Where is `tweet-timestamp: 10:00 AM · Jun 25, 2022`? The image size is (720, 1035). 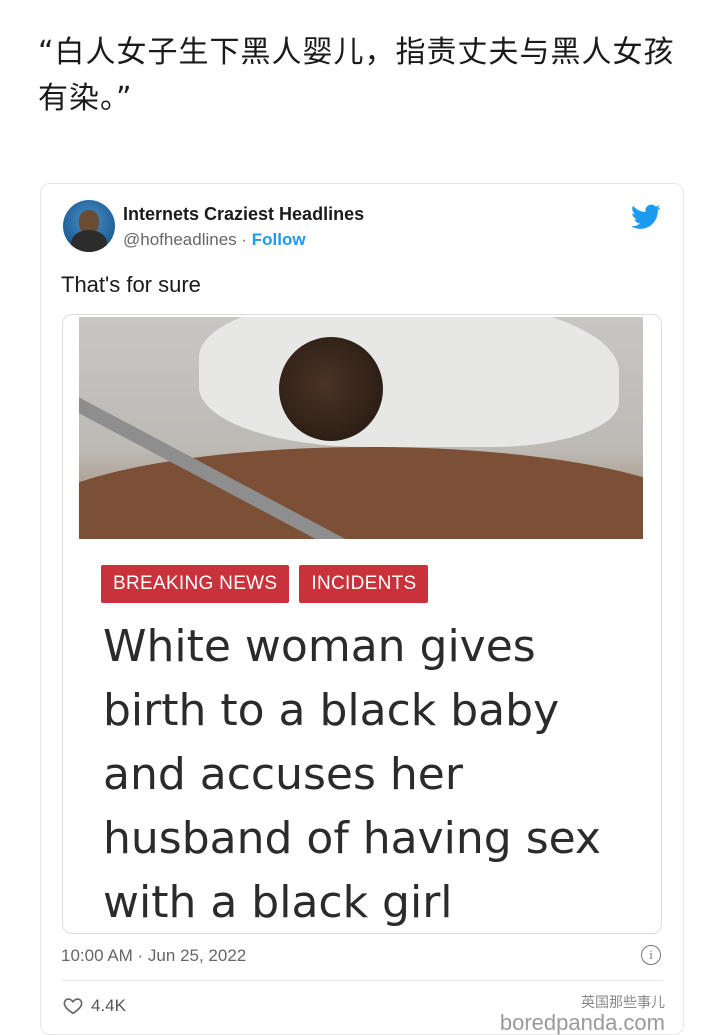
tweet-timestamp: 10:00 AM · Jun 25, 2022 is located at coordinates (153, 956).